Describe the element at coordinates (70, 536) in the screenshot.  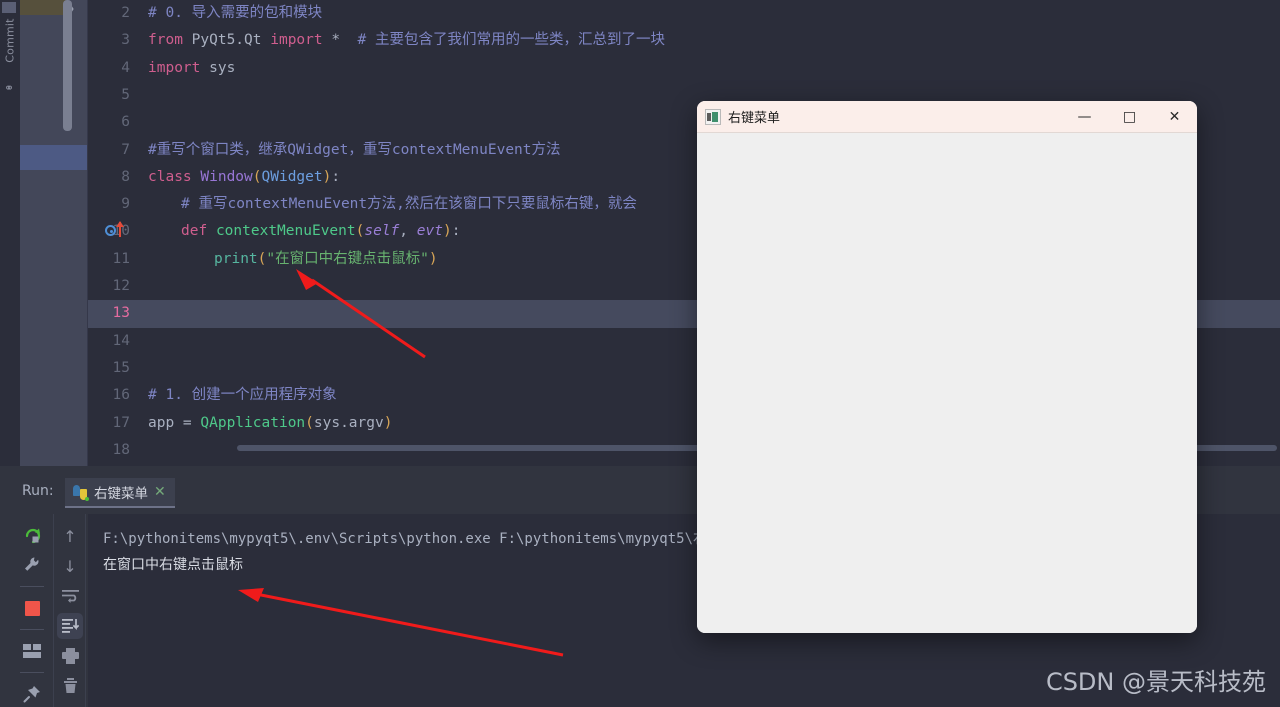
I see `arrow-up-icon: ↑` at that location.